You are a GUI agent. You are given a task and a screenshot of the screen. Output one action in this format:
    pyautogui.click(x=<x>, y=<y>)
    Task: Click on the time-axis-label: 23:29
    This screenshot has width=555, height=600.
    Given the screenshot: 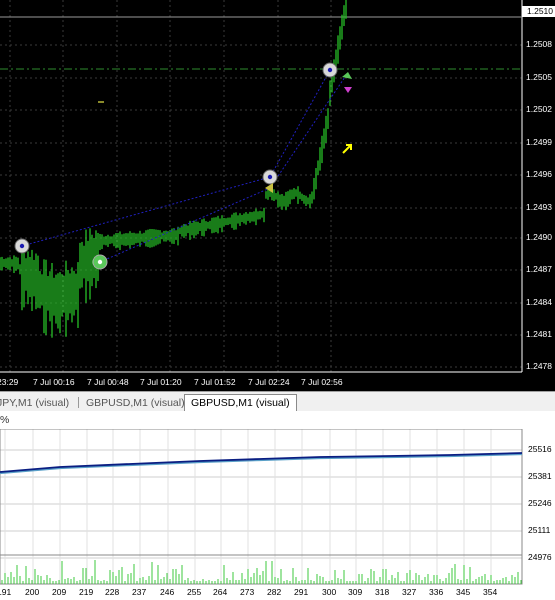 What is the action you would take?
    pyautogui.click(x=9, y=382)
    